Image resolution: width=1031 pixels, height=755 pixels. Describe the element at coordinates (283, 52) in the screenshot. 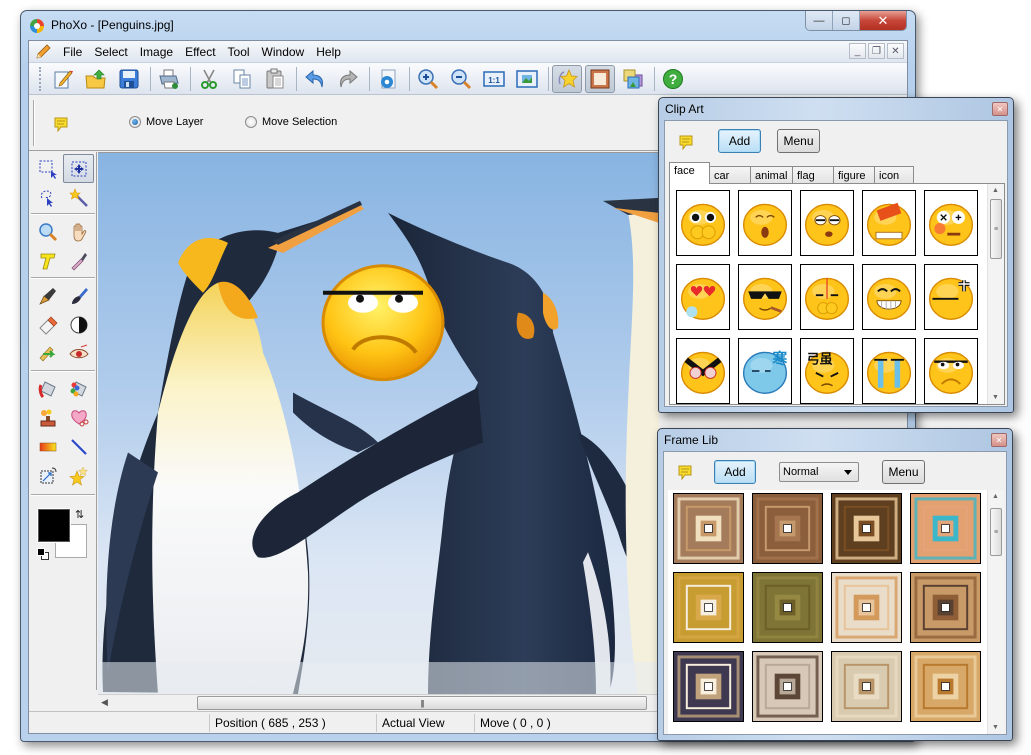

I see `menu-window: Window` at that location.